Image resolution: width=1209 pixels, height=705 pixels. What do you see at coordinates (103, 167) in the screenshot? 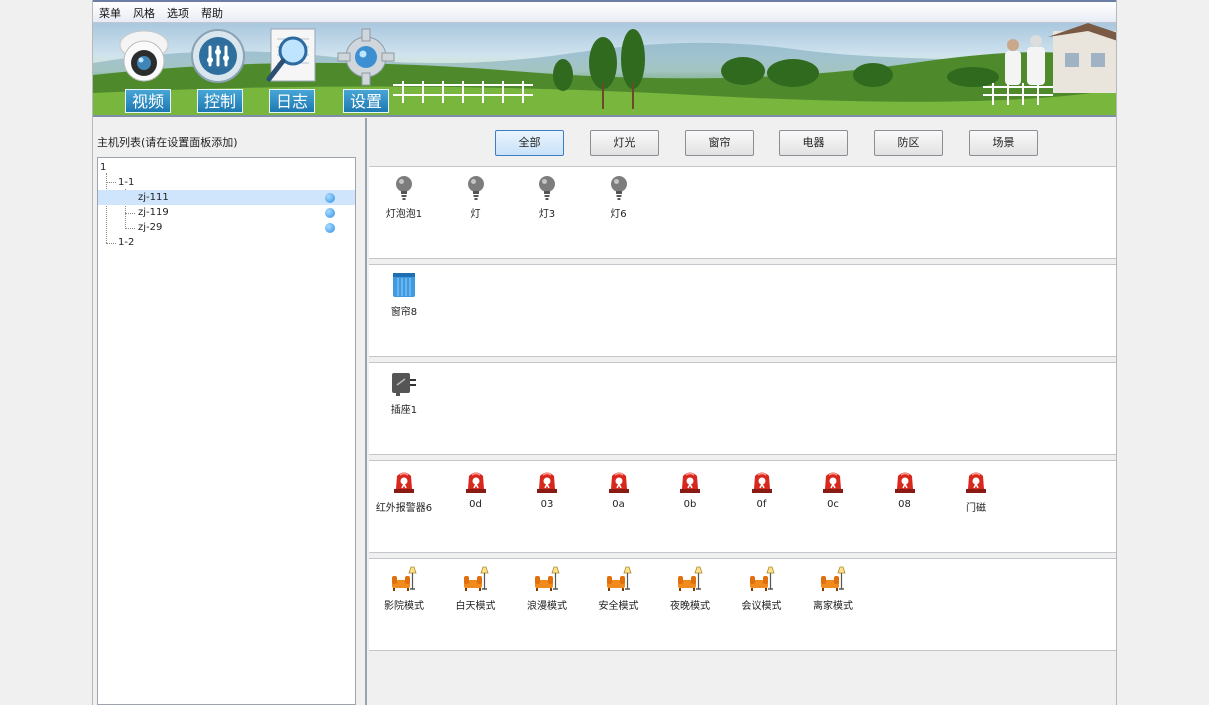
I see `tree-node-label: 1` at bounding box center [103, 167].